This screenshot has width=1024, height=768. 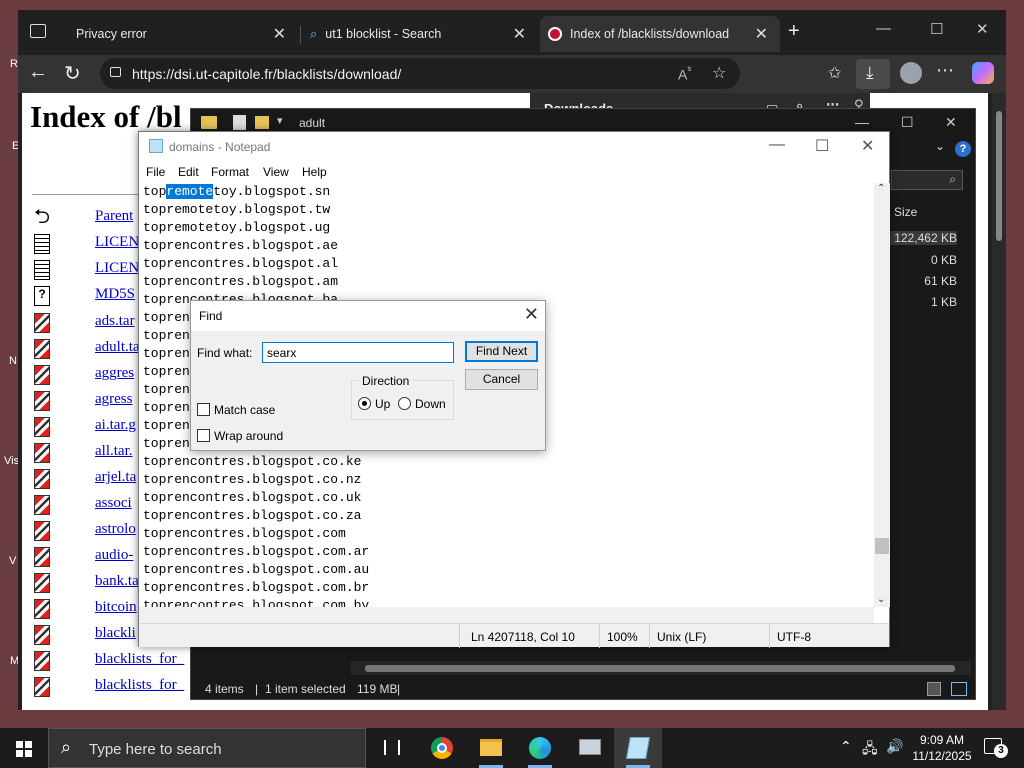 What do you see at coordinates (207, 748) in the screenshot?
I see `taskbar-search-box: ⌕ Type here to search` at bounding box center [207, 748].